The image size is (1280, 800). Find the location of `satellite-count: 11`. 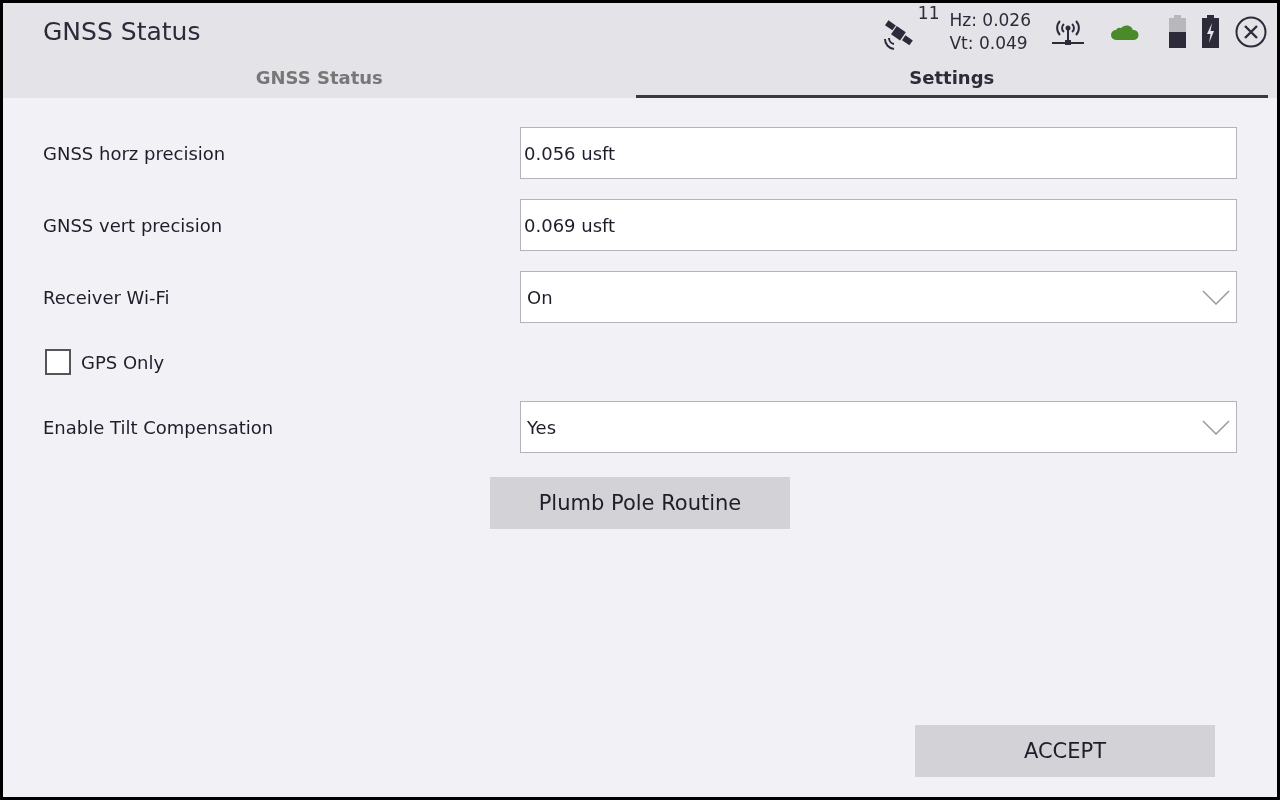

satellite-count: 11 is located at coordinates (928, 13).